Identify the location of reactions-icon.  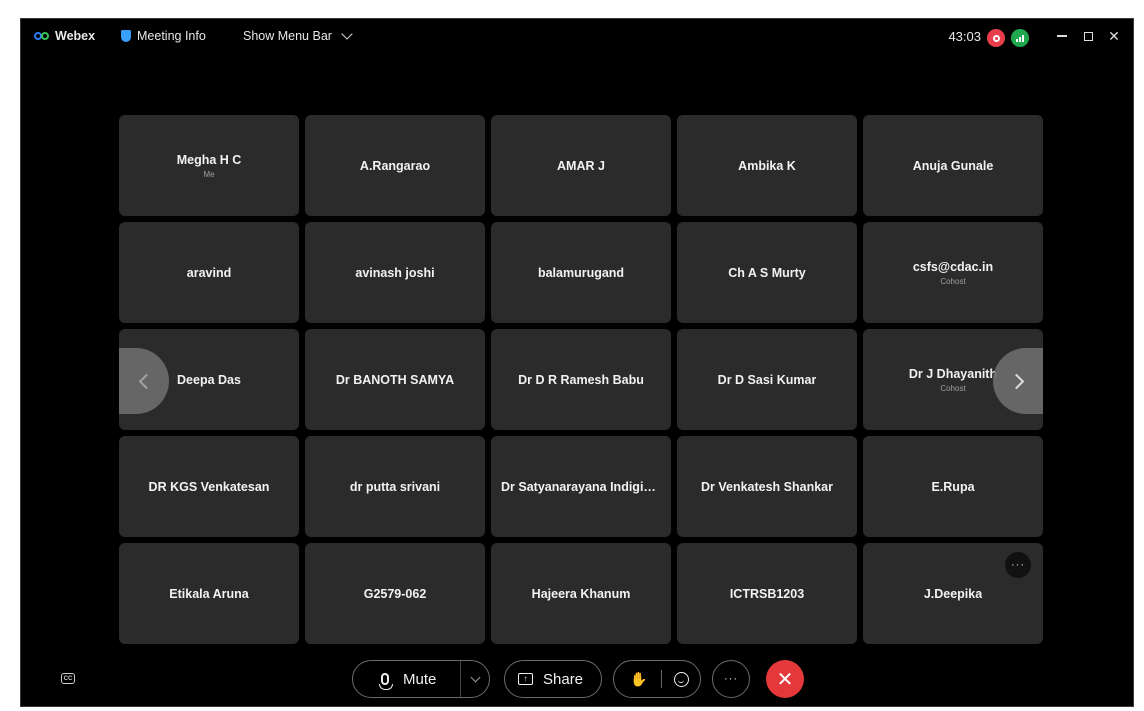
(682, 679).